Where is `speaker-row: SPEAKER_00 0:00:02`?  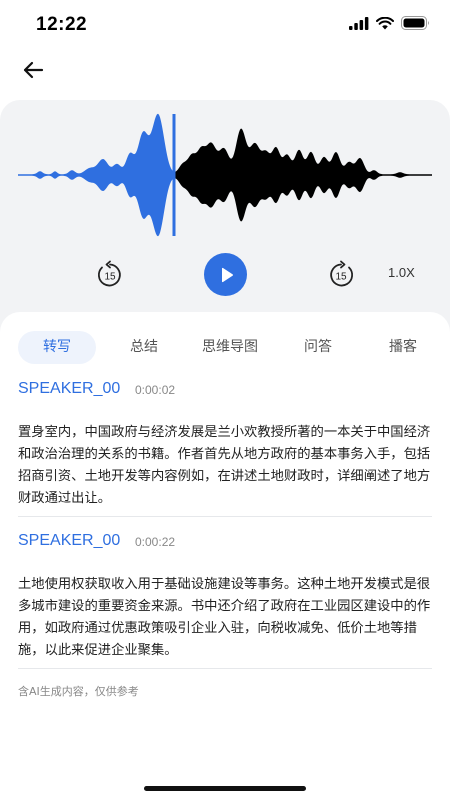 speaker-row: SPEAKER_00 0:00:02 is located at coordinates (225, 392).